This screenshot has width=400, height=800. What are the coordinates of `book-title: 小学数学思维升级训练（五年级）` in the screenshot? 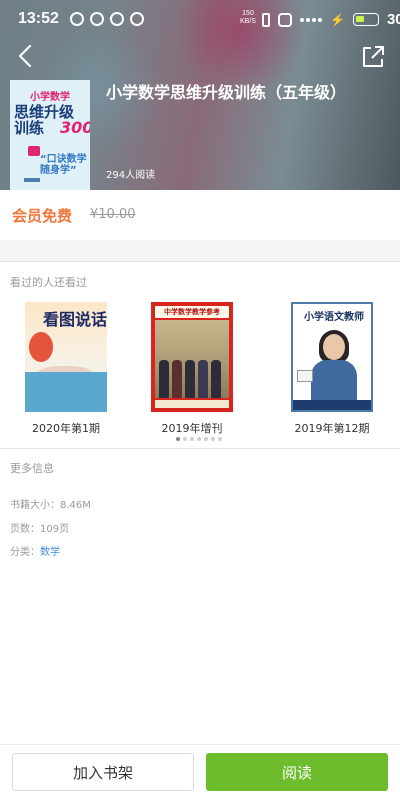 It's located at (226, 92).